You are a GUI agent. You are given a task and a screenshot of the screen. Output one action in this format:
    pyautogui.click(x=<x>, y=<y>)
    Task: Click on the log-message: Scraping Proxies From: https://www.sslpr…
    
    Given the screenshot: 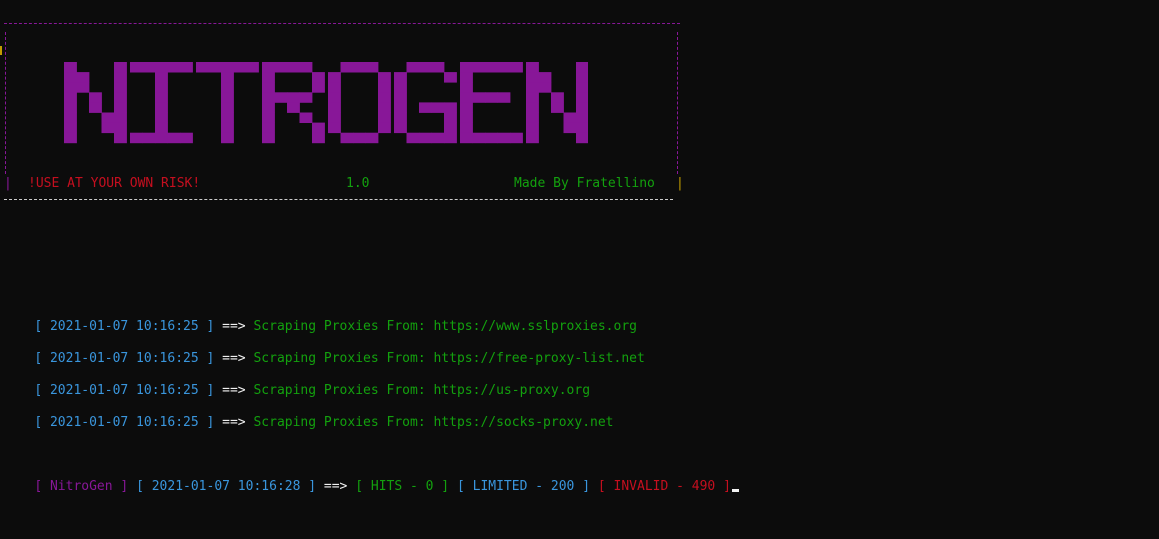 What is the action you would take?
    pyautogui.click(x=445, y=326)
    